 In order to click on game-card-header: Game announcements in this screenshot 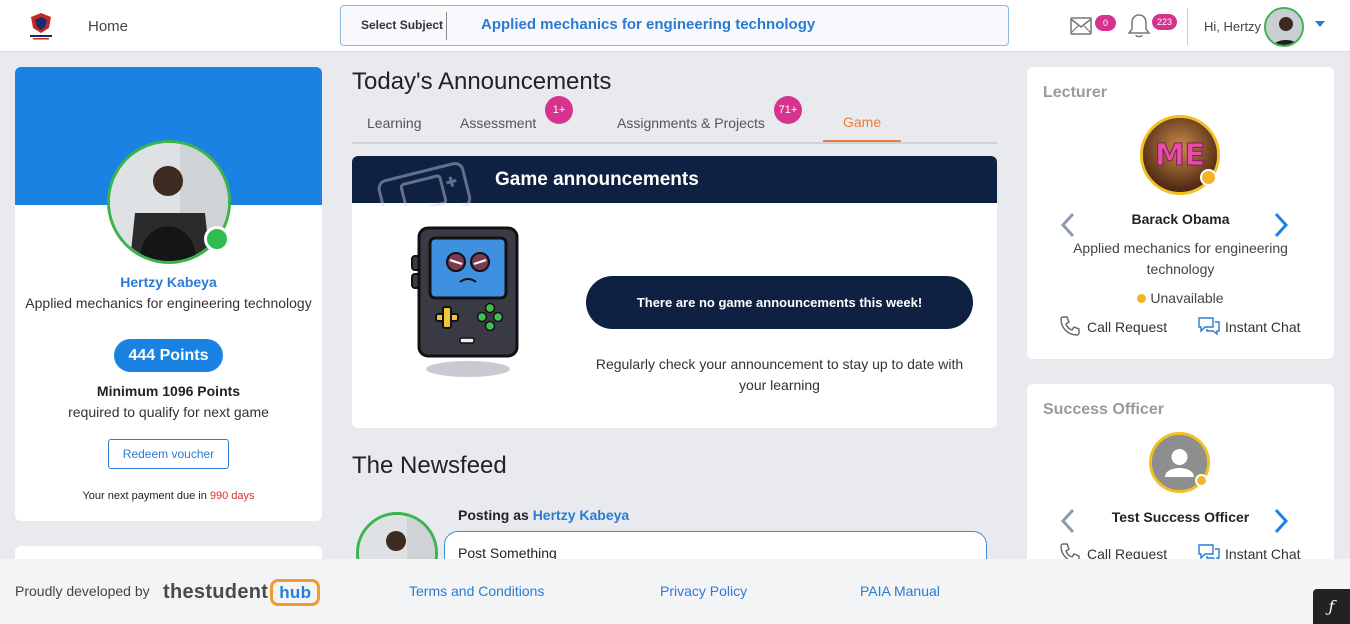, I will do `click(674, 181)`.